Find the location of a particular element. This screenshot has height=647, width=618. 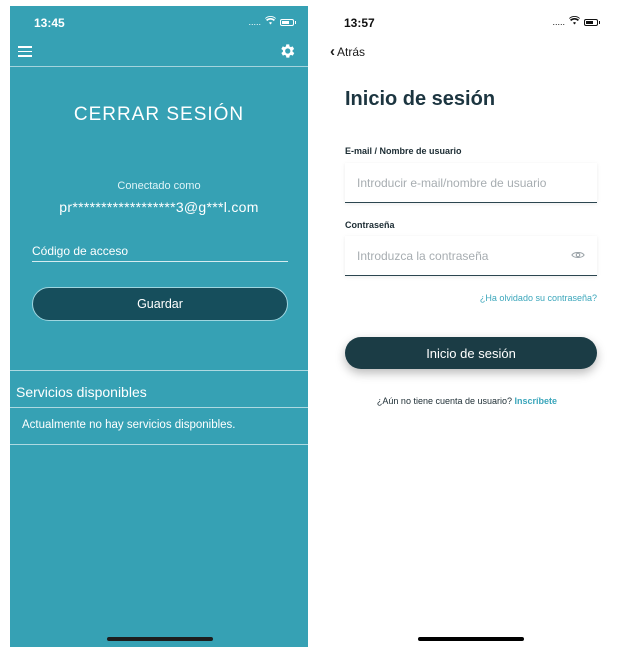

back-chevron-icon: ‹ is located at coordinates (332, 51).